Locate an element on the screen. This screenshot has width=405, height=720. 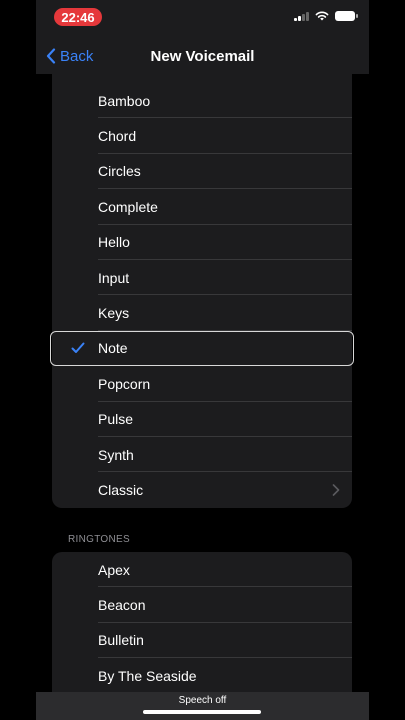
section-header-ringtones: RINGTONES is located at coordinates (99, 539).